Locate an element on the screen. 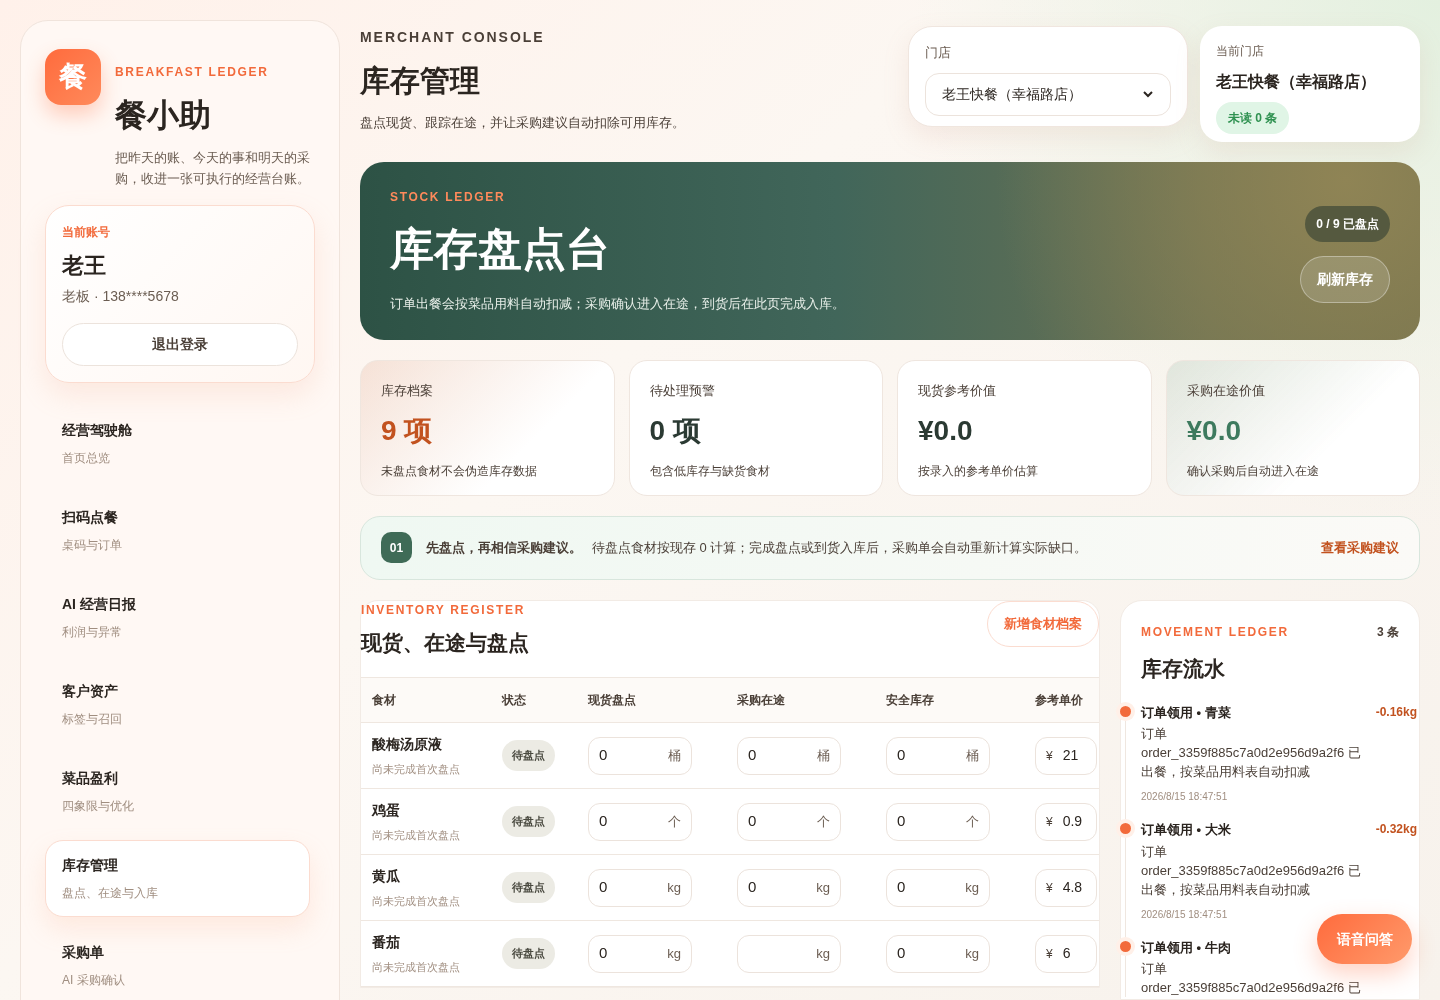 The height and width of the screenshot is (1000, 1440). unit-price-field: ¥ 4.8 is located at coordinates (1066, 887).